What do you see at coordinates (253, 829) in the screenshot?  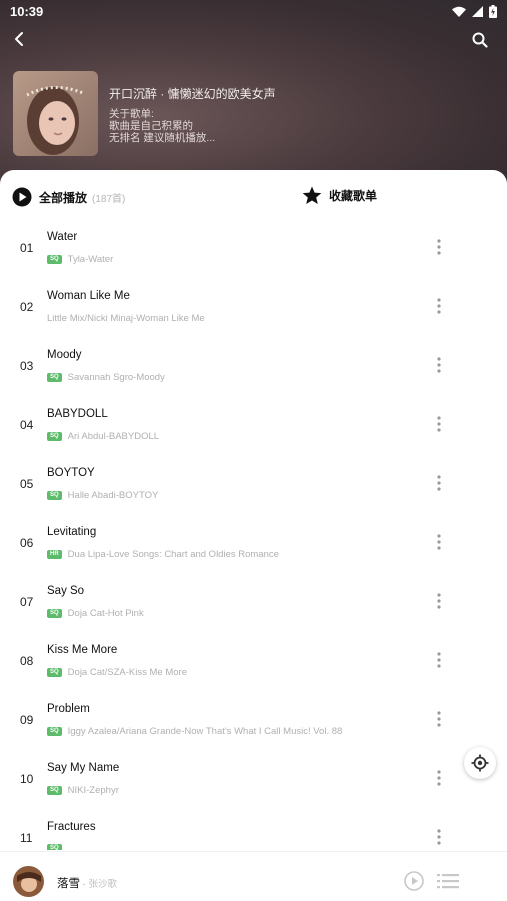 I see `song-row: 11 Fractures SQ` at bounding box center [253, 829].